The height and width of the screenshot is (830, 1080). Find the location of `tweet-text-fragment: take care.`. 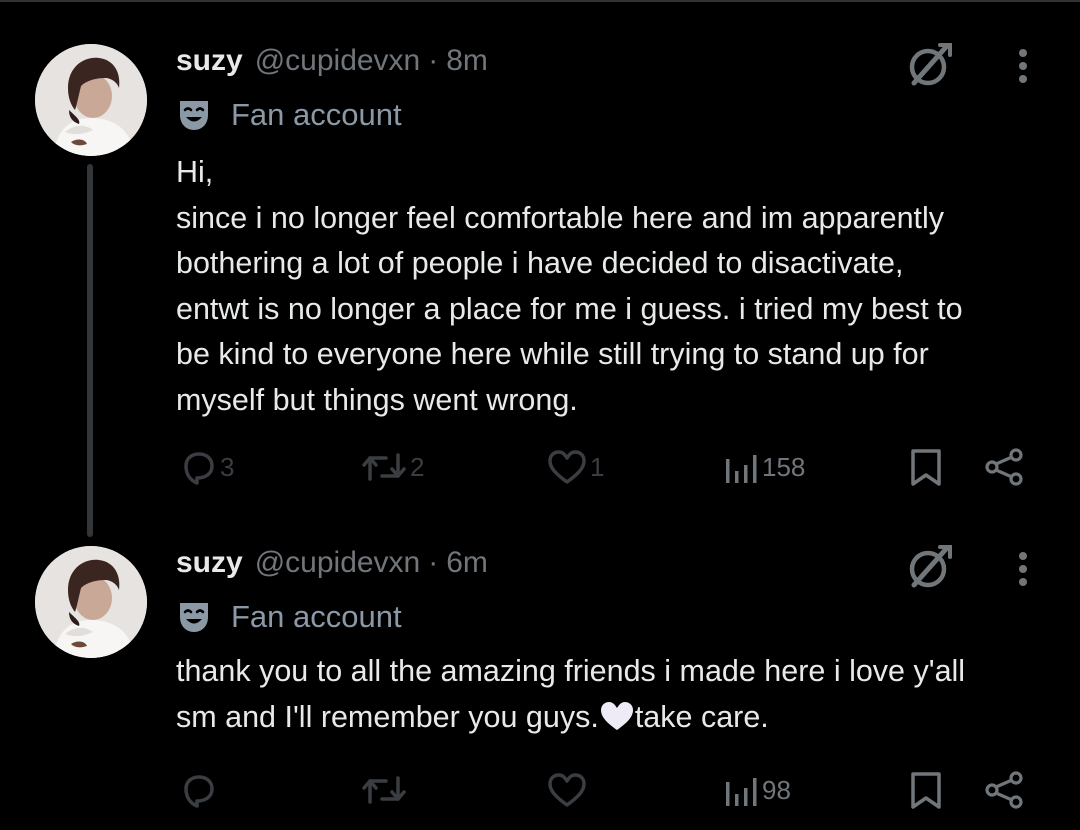

tweet-text-fragment: take care. is located at coordinates (701, 716).